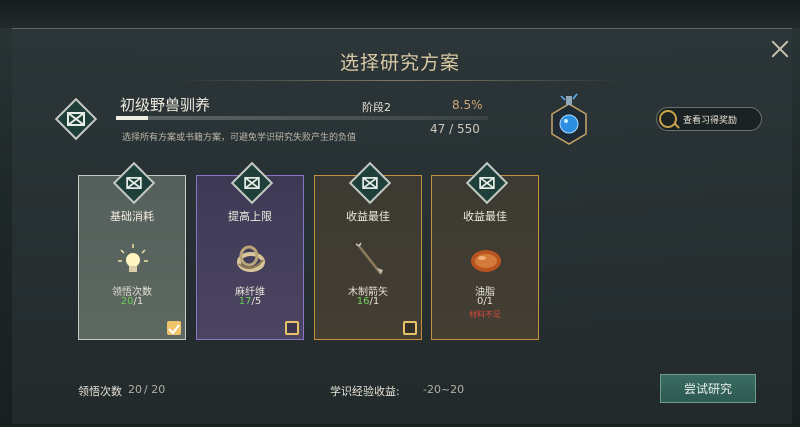 The image size is (800, 427). Describe the element at coordinates (569, 119) in the screenshot. I see `potion-icon` at that location.